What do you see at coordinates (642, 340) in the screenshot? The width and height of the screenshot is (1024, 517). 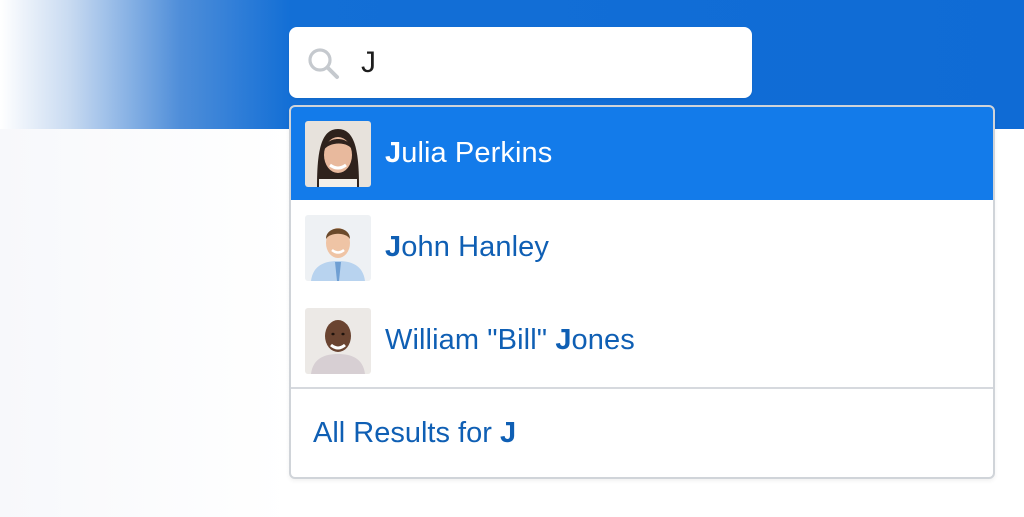 I see `result-item-william-bill-jones: William "Bill" Jones` at bounding box center [642, 340].